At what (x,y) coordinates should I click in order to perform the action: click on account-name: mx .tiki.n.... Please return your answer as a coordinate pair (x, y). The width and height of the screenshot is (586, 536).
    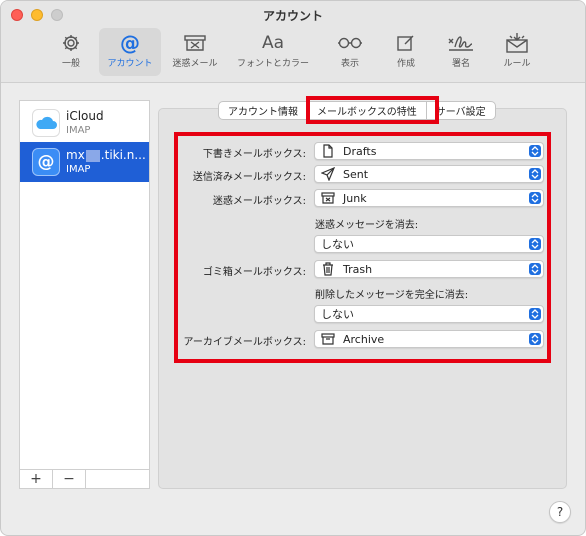
    Looking at the image, I should click on (106, 155).